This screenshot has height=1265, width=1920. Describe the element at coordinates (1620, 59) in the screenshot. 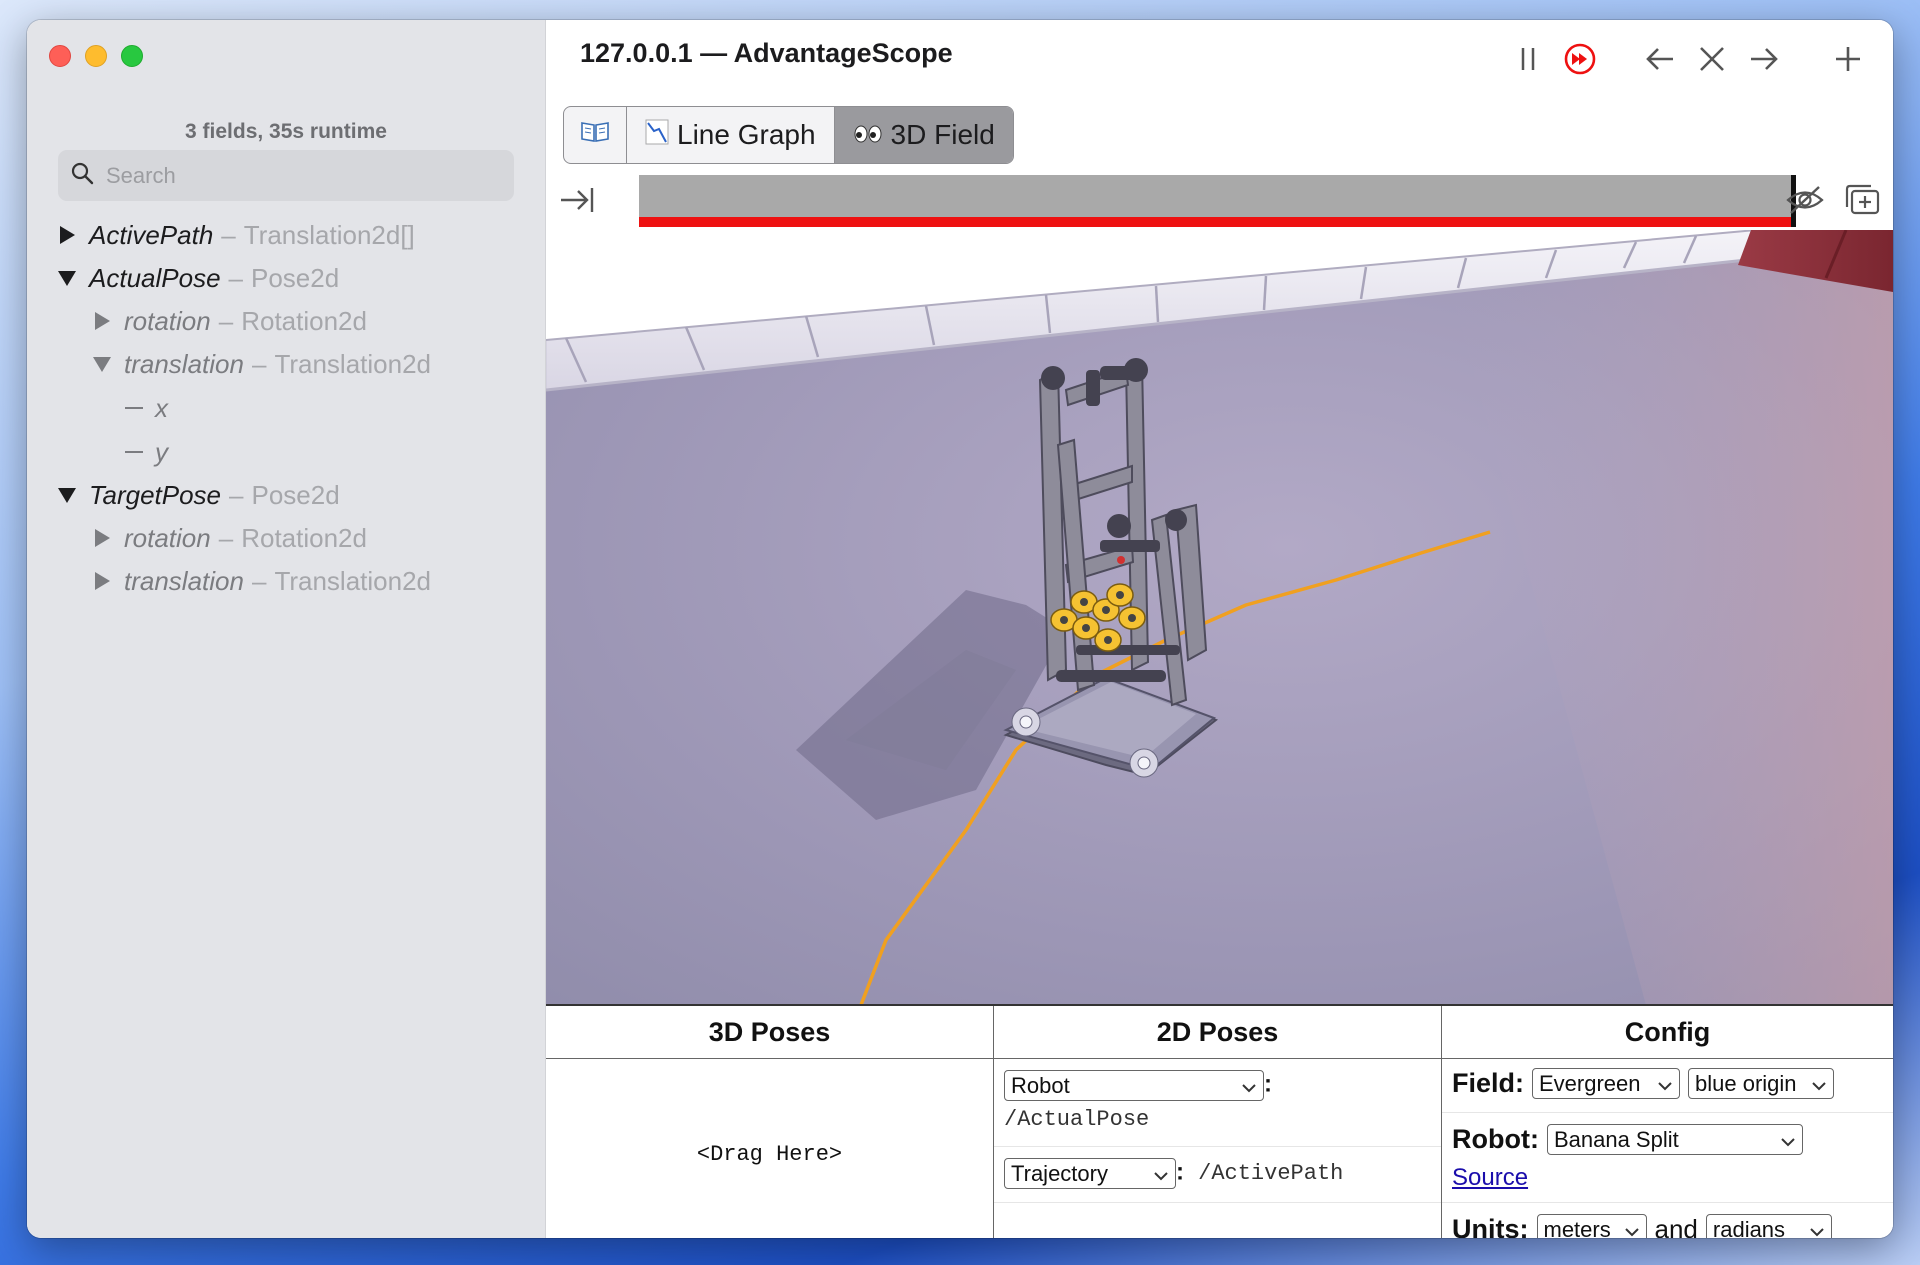

I see `toolbar-spacer` at that location.